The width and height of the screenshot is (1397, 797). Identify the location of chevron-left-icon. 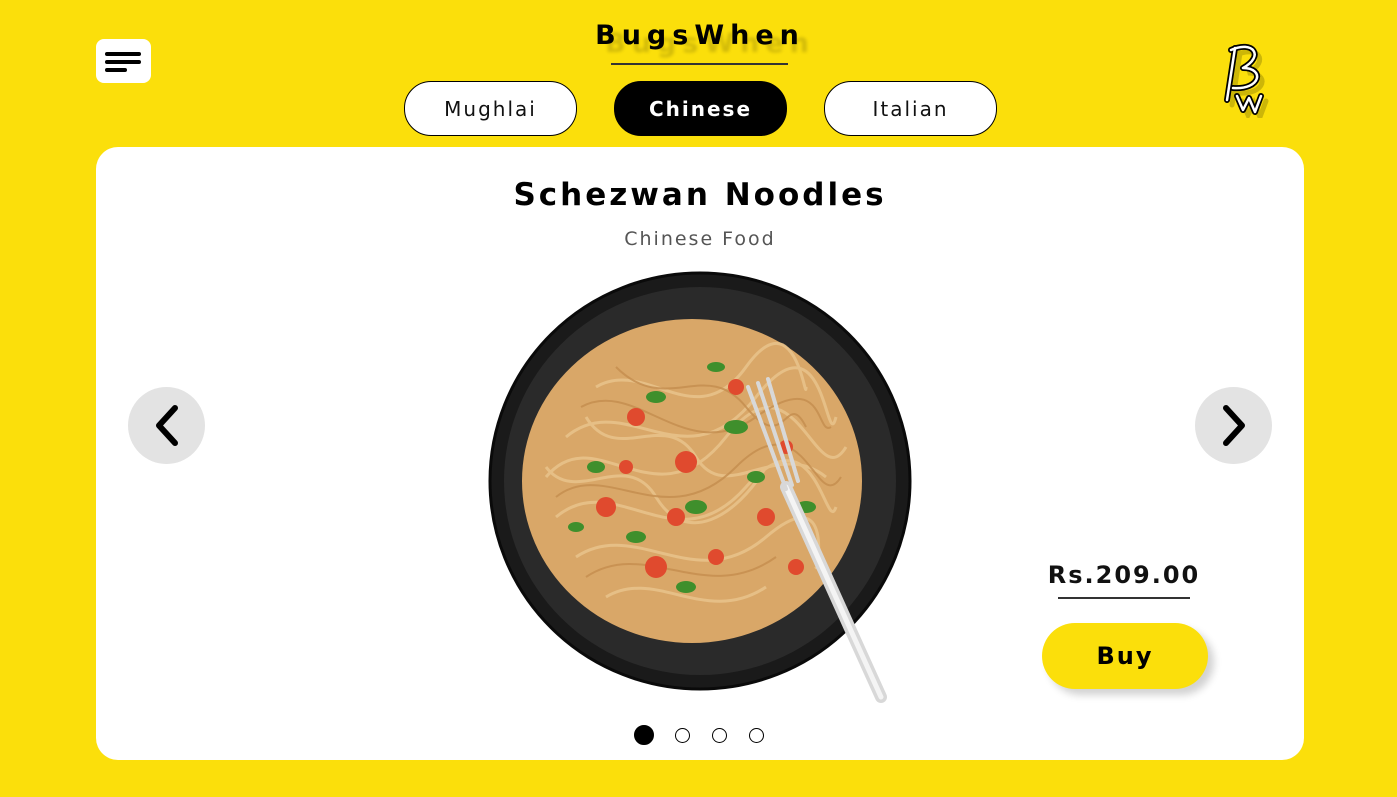
(167, 425).